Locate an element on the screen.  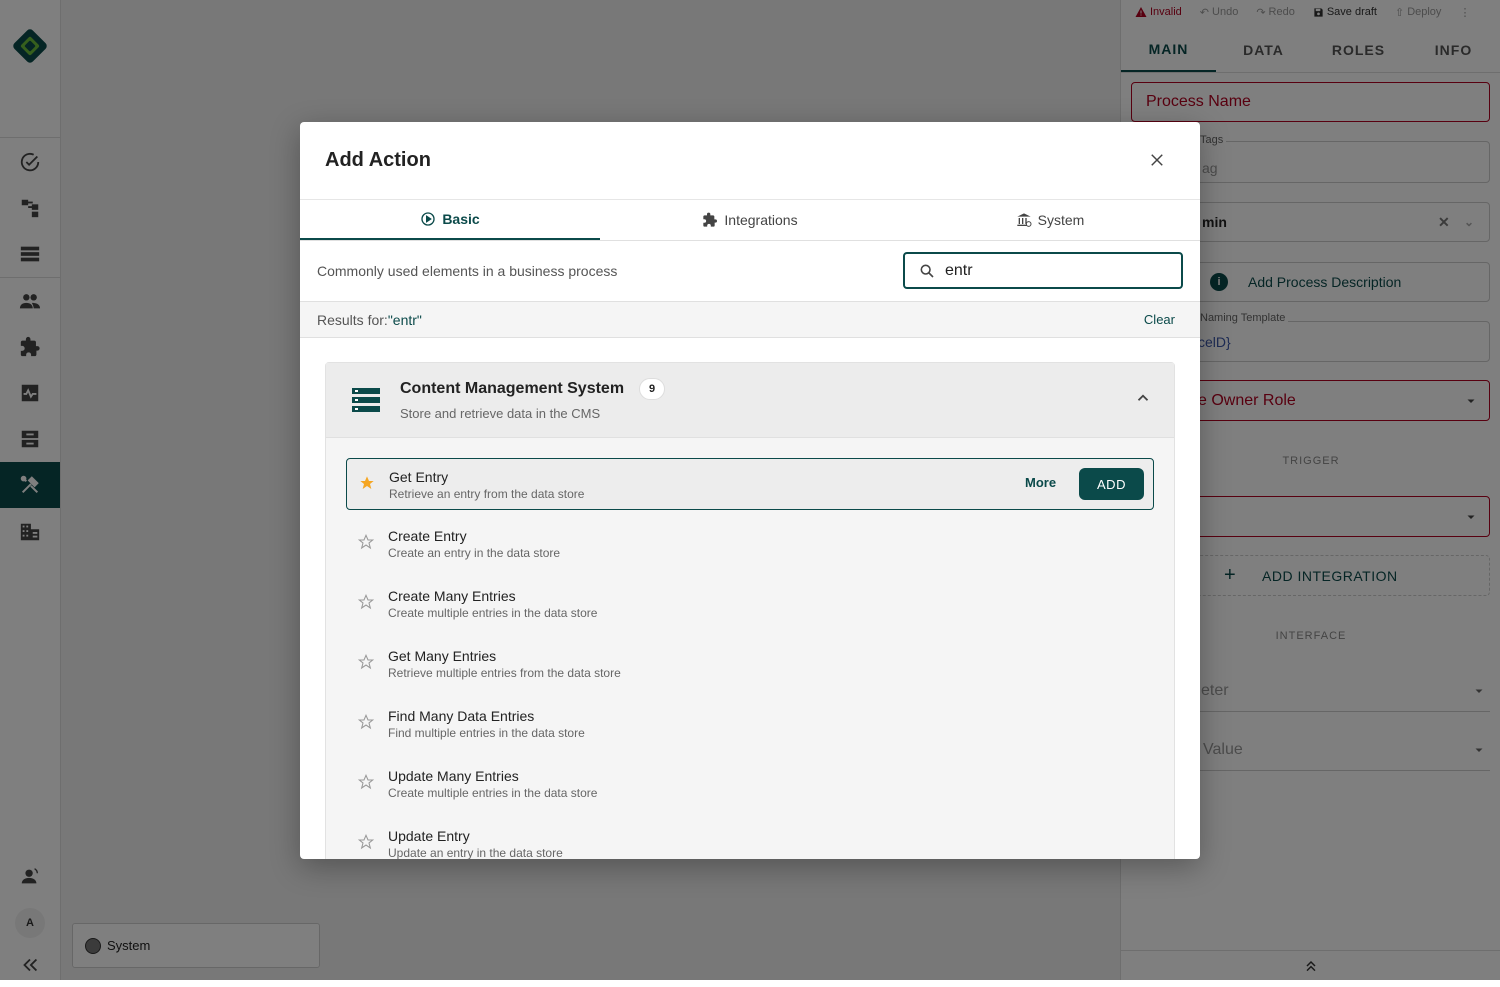
group-subtitle: Store and retrieve data in the CMS is located at coordinates (500, 413).